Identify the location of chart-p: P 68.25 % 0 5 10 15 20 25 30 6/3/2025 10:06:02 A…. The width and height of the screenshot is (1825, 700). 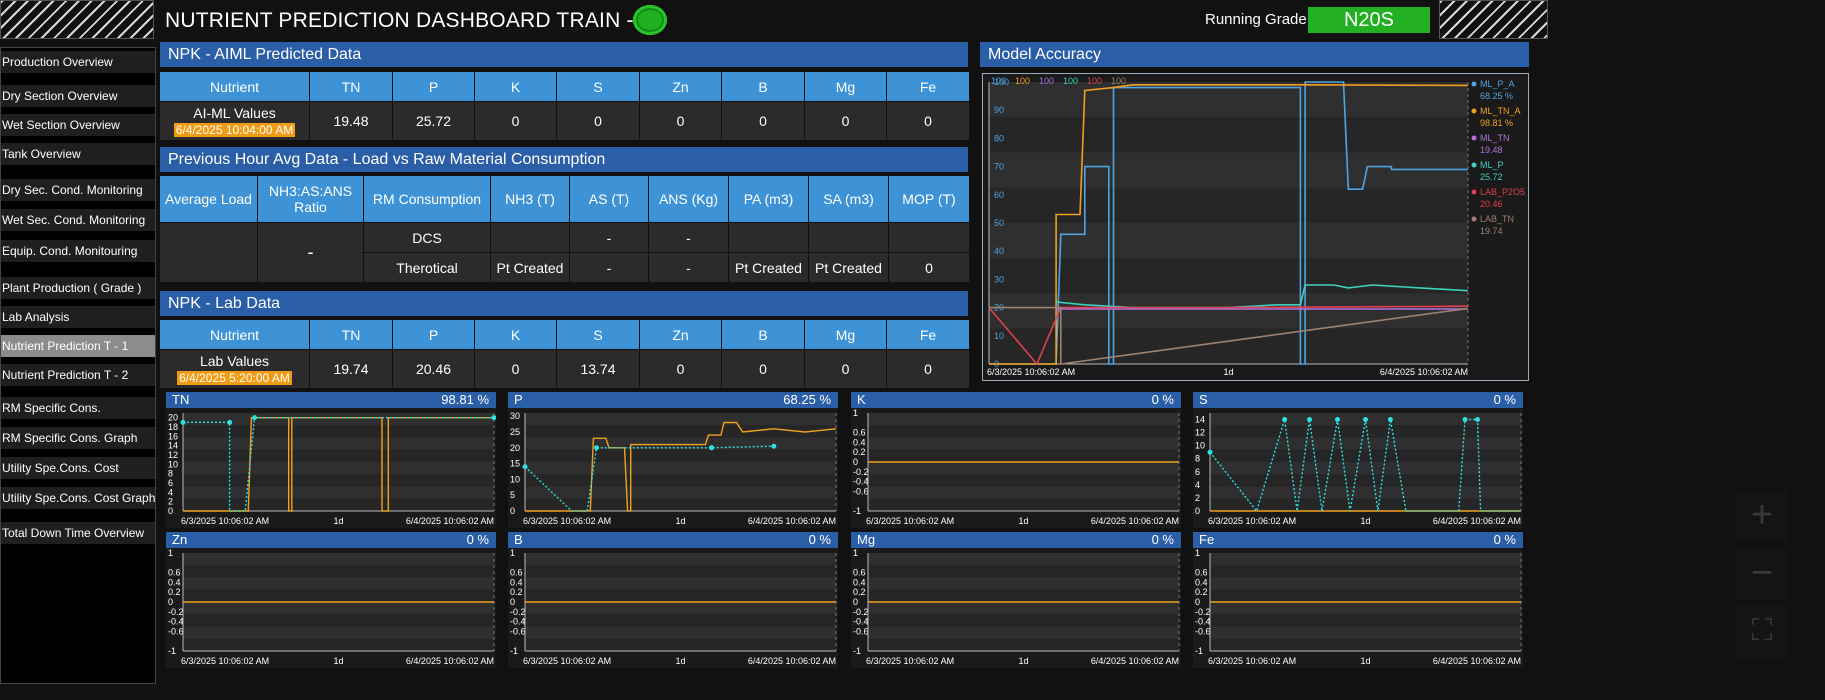
(673, 460).